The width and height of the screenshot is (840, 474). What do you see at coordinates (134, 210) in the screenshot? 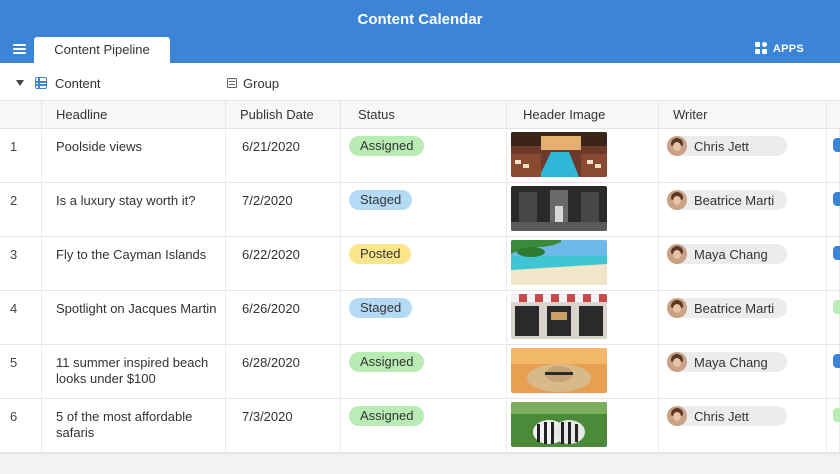
I see `headline-cell: Is a luxury stay worth it?` at bounding box center [134, 210].